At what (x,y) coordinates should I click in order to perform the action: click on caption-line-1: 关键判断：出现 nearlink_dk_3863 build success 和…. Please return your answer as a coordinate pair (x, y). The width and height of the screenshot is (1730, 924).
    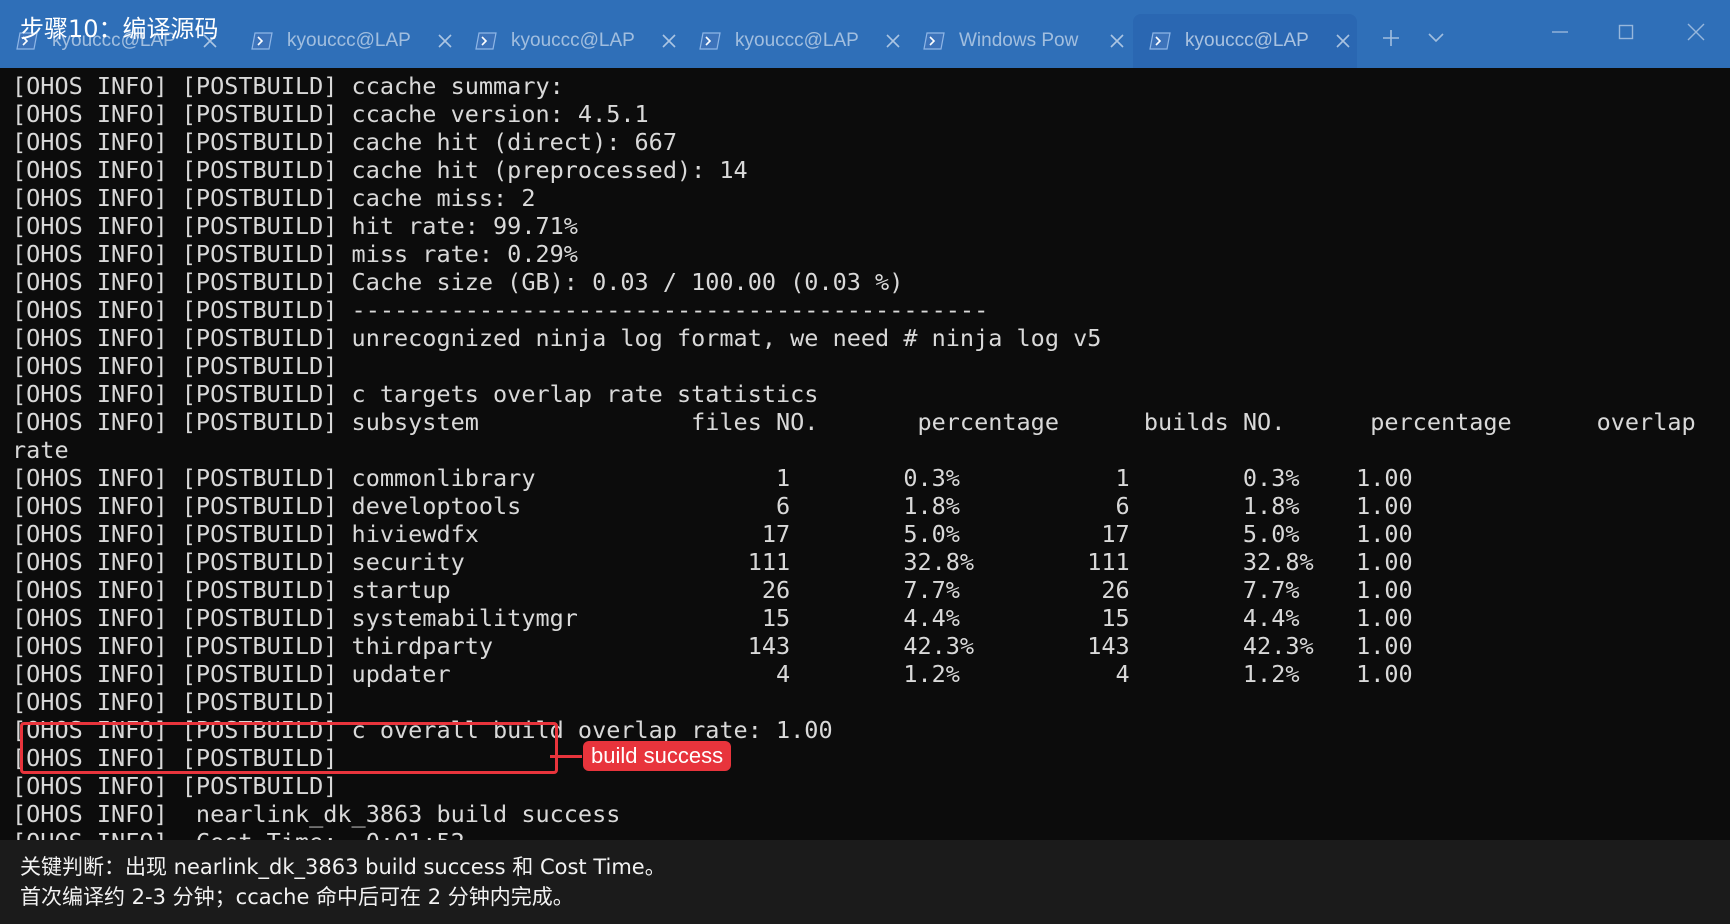
    Looking at the image, I should click on (343, 867).